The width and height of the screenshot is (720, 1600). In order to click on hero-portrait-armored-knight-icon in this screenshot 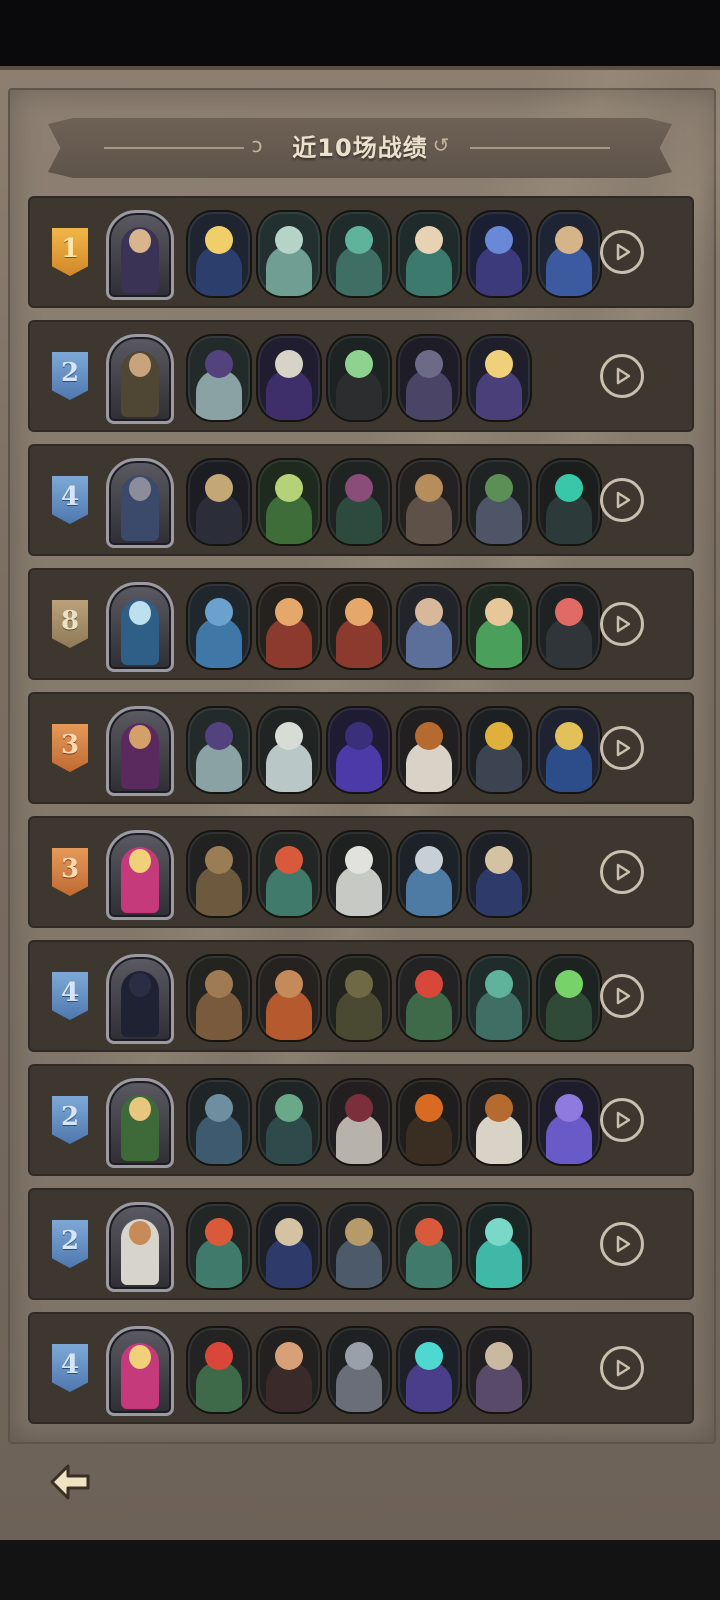, I will do `click(359, 1370)`.